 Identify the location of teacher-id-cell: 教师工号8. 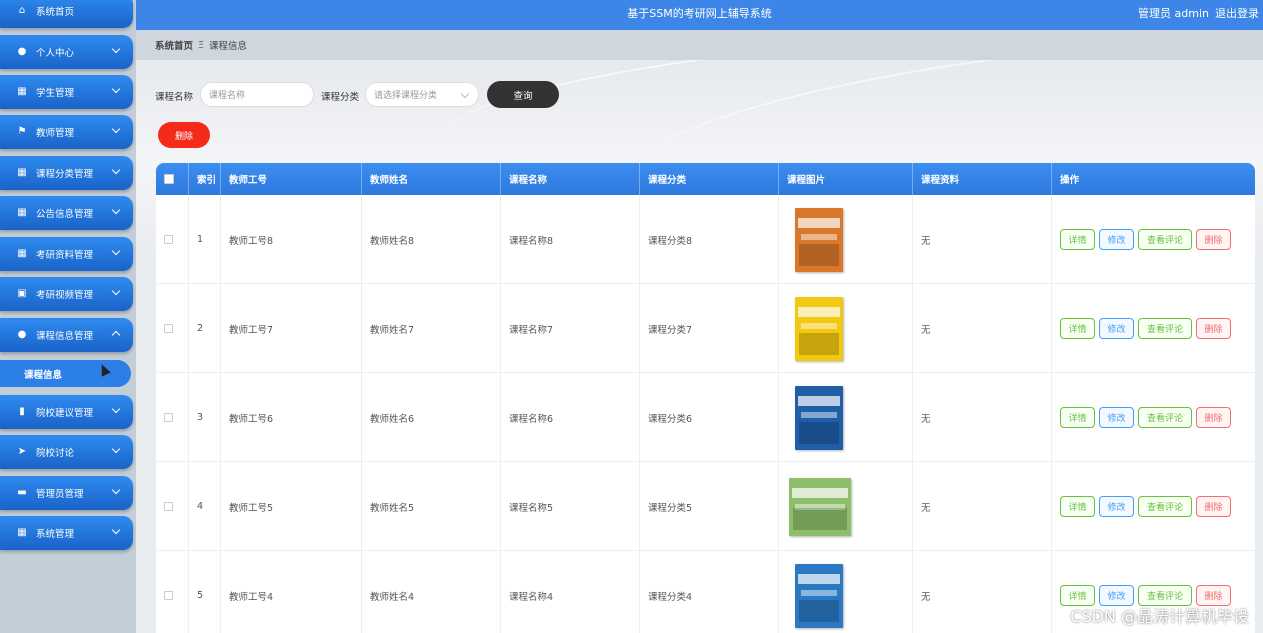
(291, 239).